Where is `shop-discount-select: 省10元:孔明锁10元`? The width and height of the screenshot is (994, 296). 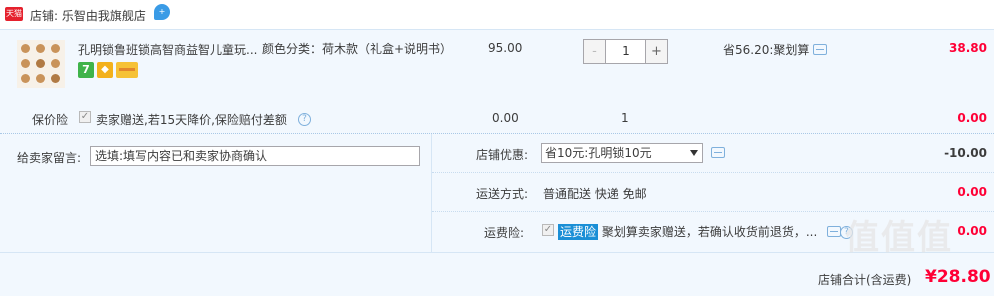
shop-discount-select: 省10元:孔明锁10元 is located at coordinates (622, 153).